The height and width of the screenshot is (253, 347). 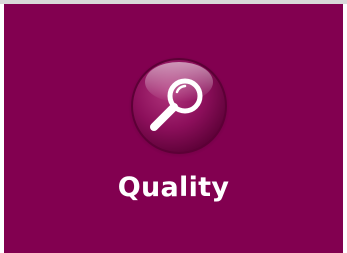 I want to click on magnifying-glass-icon, so click(x=179, y=107).